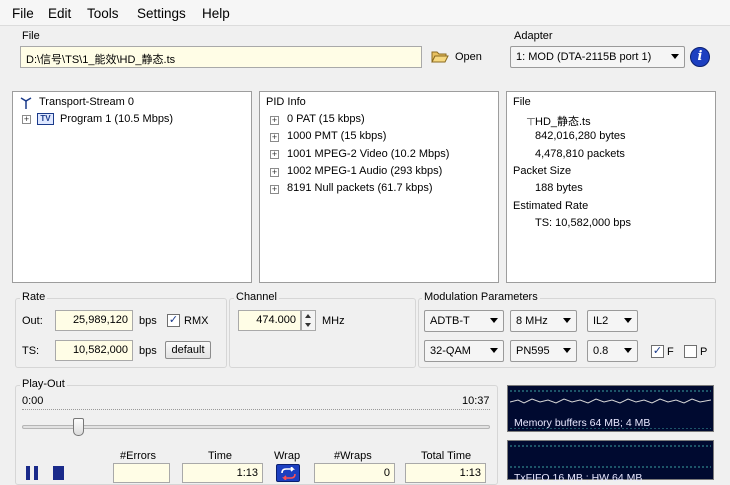 This screenshot has height=485, width=730. I want to click on pause-icon-bar, so click(36, 473).